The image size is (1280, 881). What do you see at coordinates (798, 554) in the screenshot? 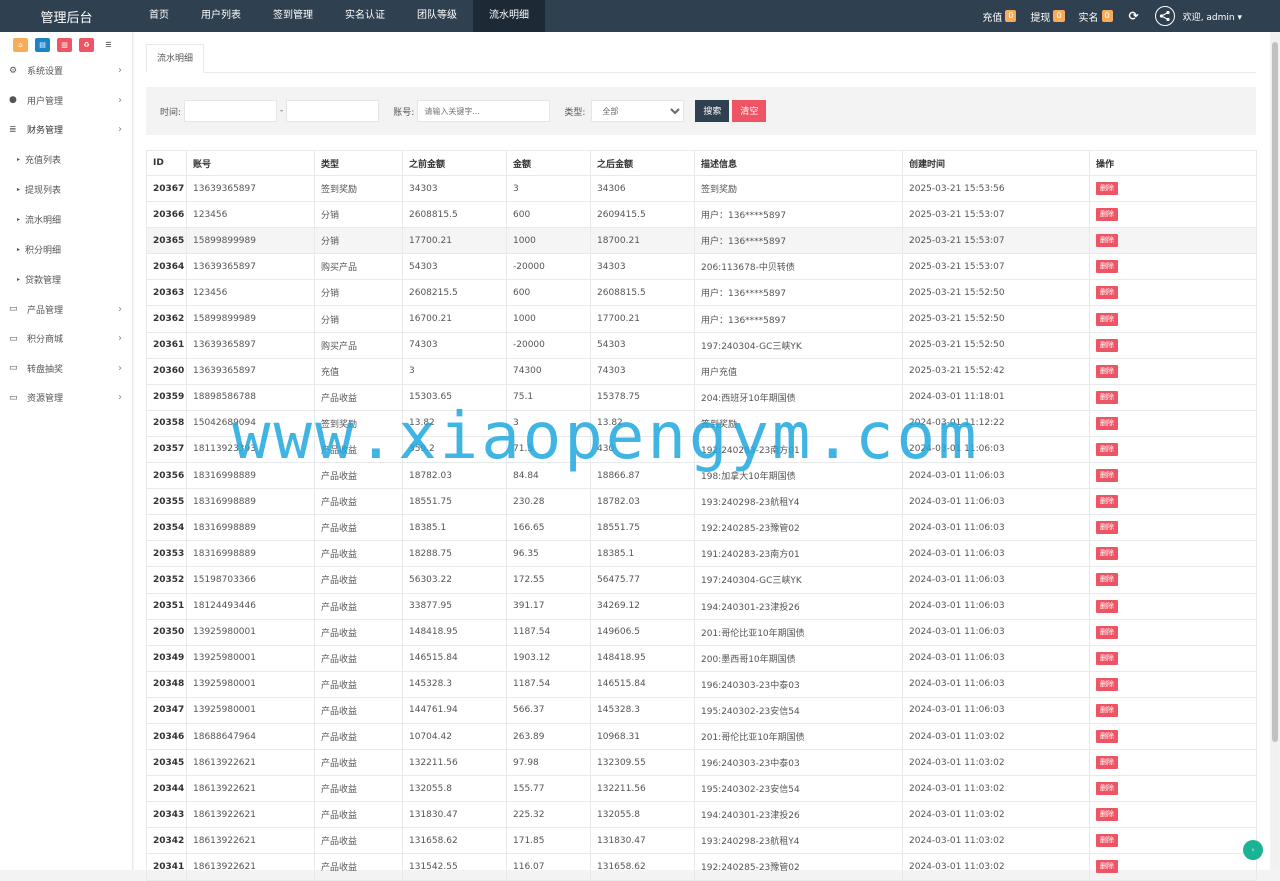
I see `table-cell: 191:240283-23南方01` at bounding box center [798, 554].